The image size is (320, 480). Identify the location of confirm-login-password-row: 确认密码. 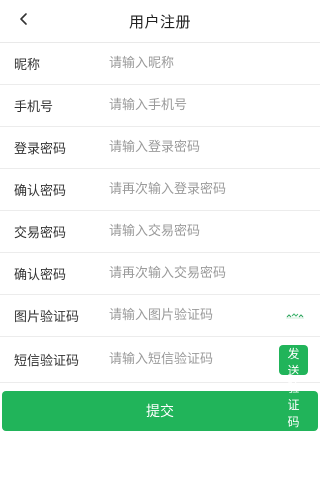
(160, 190).